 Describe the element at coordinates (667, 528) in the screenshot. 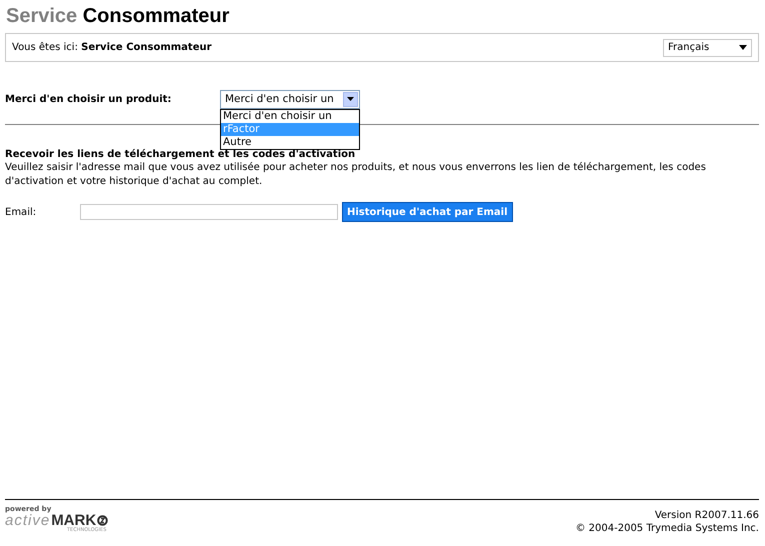

I see `copyright-text: © 2004-2005 Trymedia Systems Inc.` at that location.